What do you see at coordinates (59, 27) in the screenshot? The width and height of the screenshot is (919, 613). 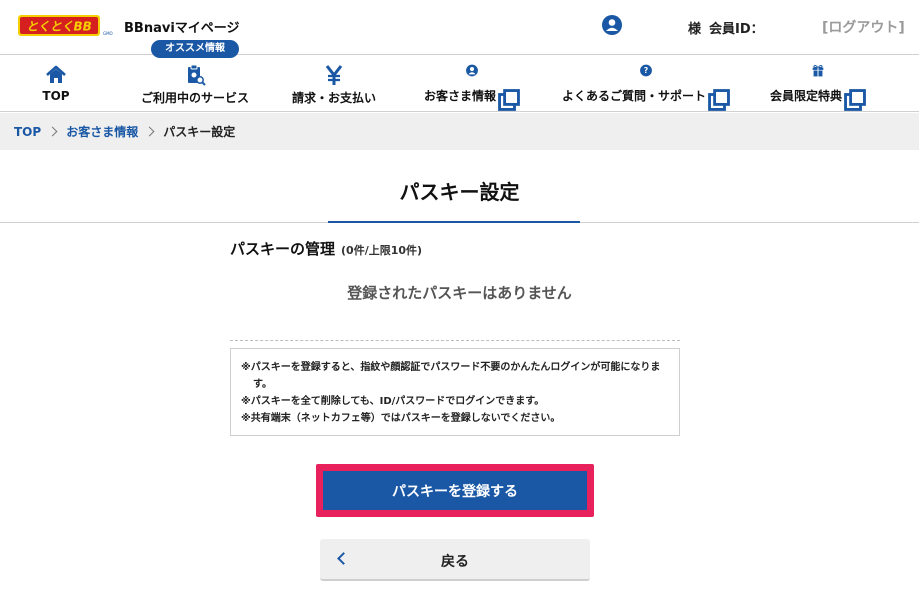 I see `svg-text: とくとくBB` at bounding box center [59, 27].